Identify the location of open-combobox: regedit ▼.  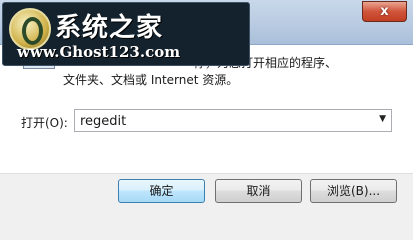
(233, 120).